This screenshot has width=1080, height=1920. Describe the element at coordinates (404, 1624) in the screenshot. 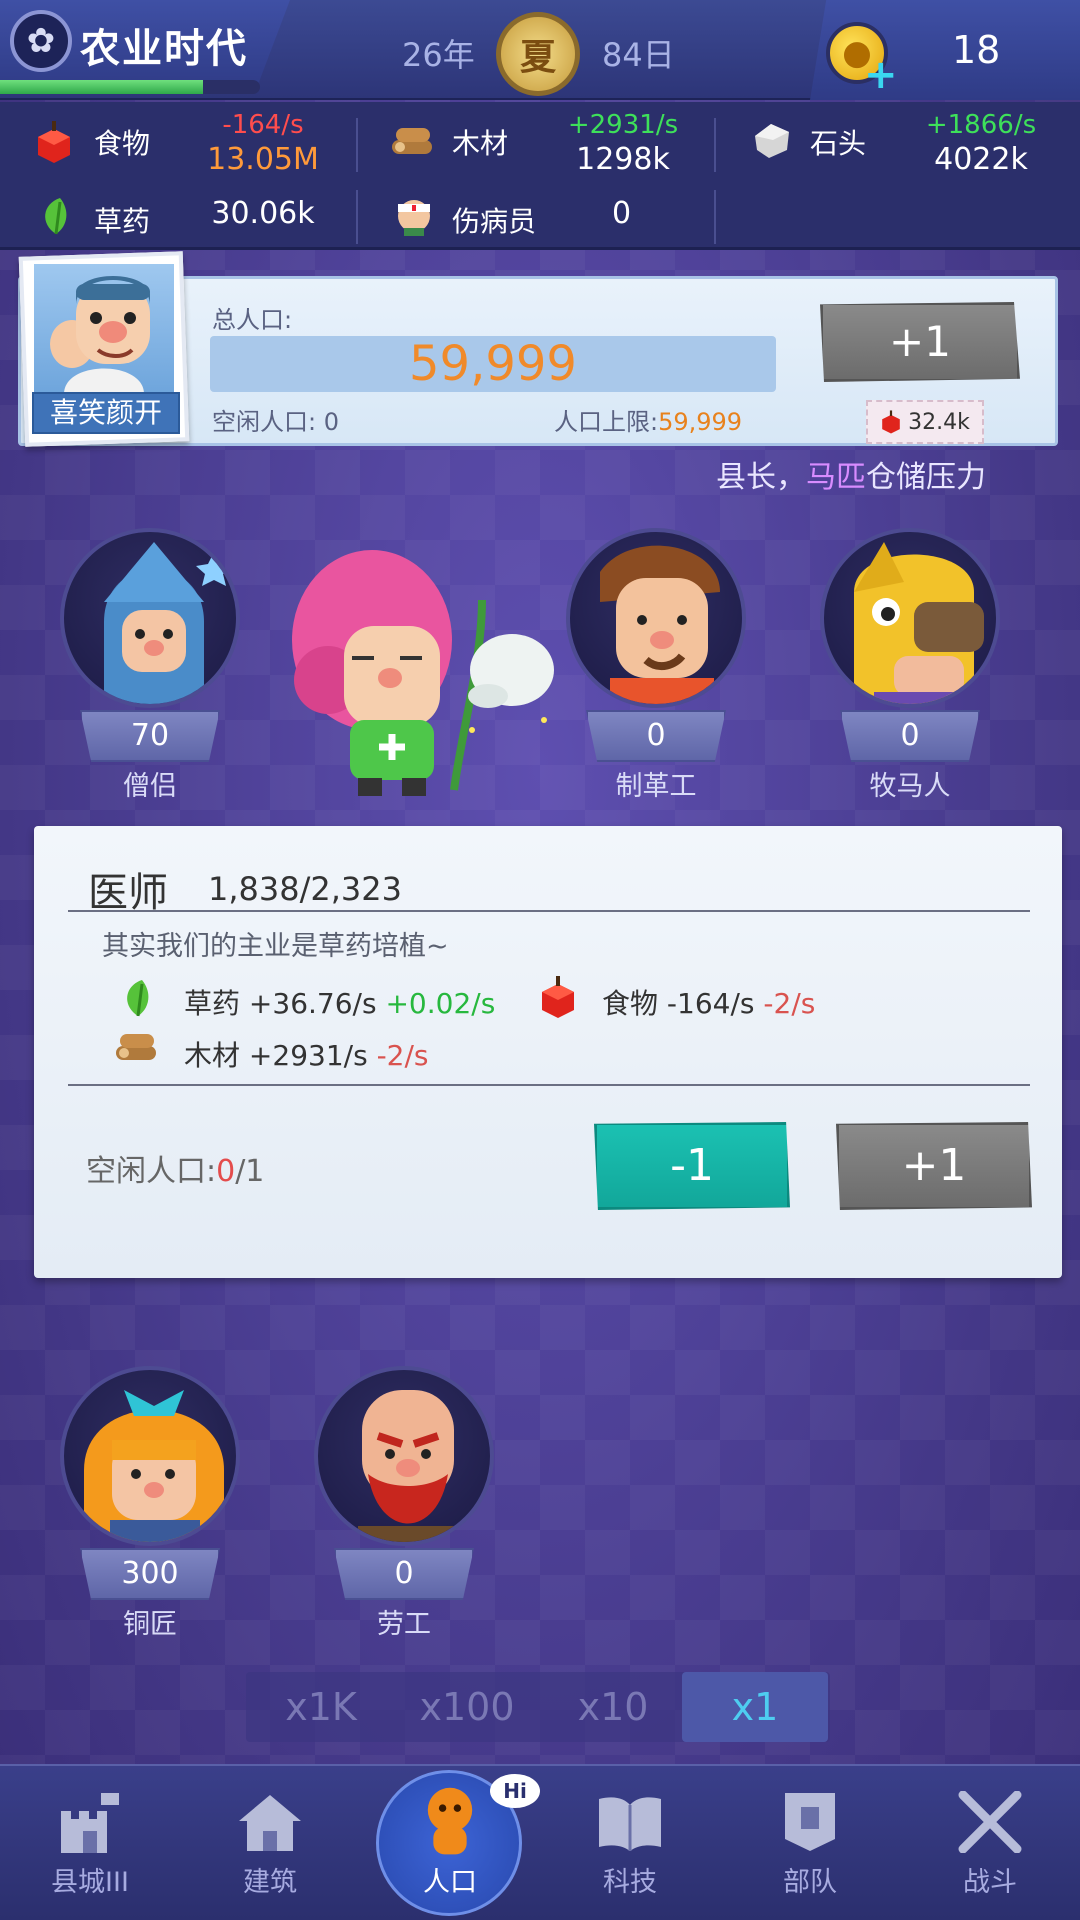

I see `laborer-name: 劳工` at that location.